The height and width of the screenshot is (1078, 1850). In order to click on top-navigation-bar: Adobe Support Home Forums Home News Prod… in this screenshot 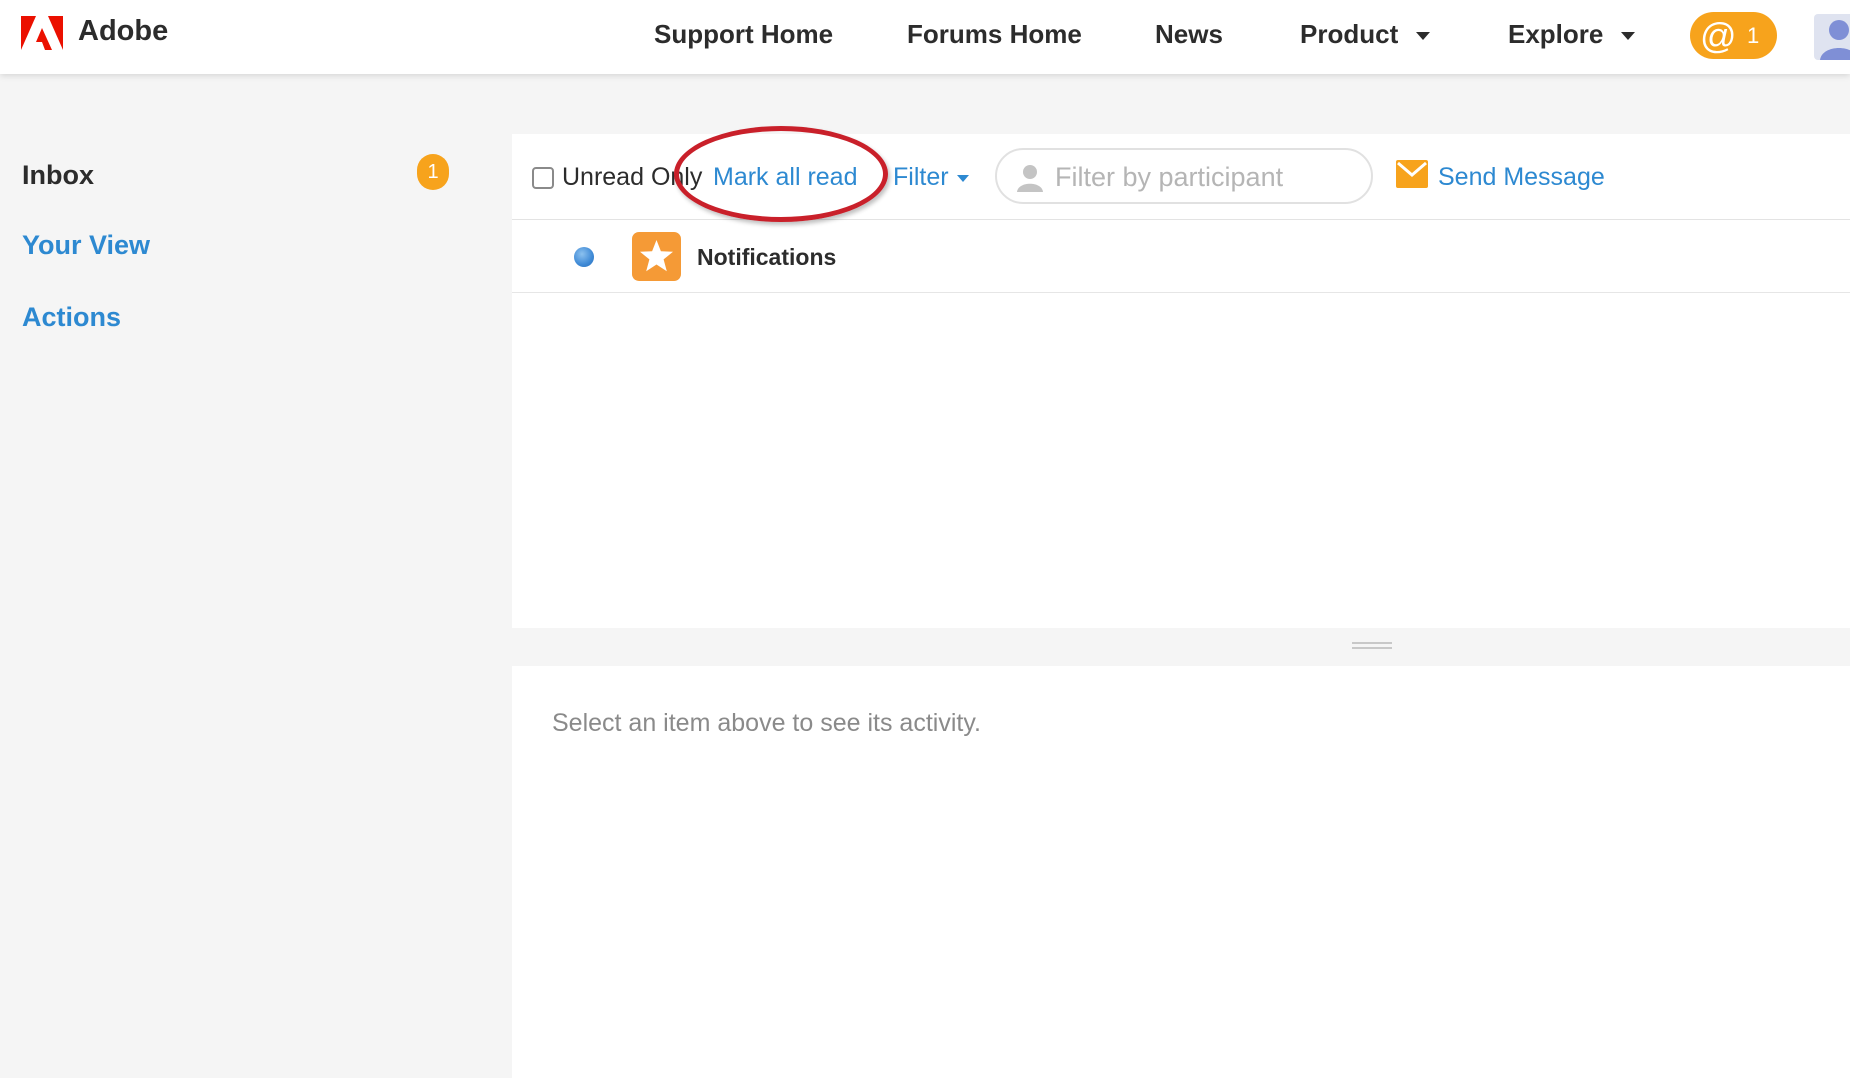, I will do `click(925, 37)`.